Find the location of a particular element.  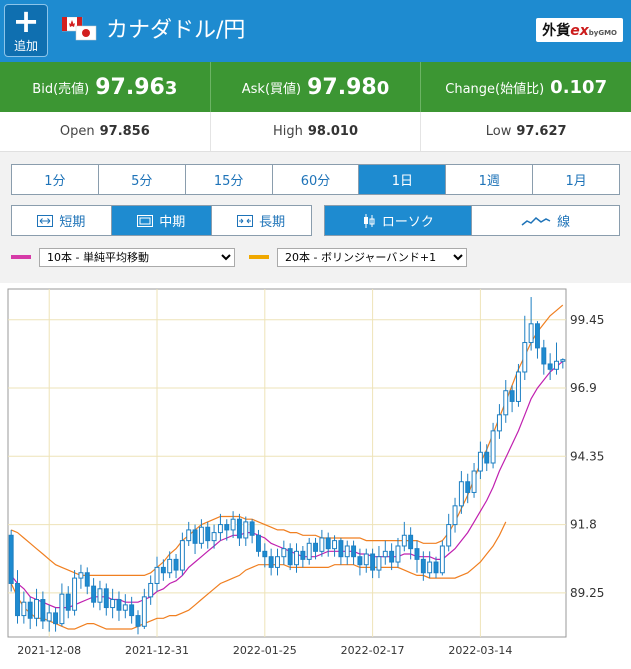

x-tick-label: 2021-12-31 is located at coordinates (157, 650).